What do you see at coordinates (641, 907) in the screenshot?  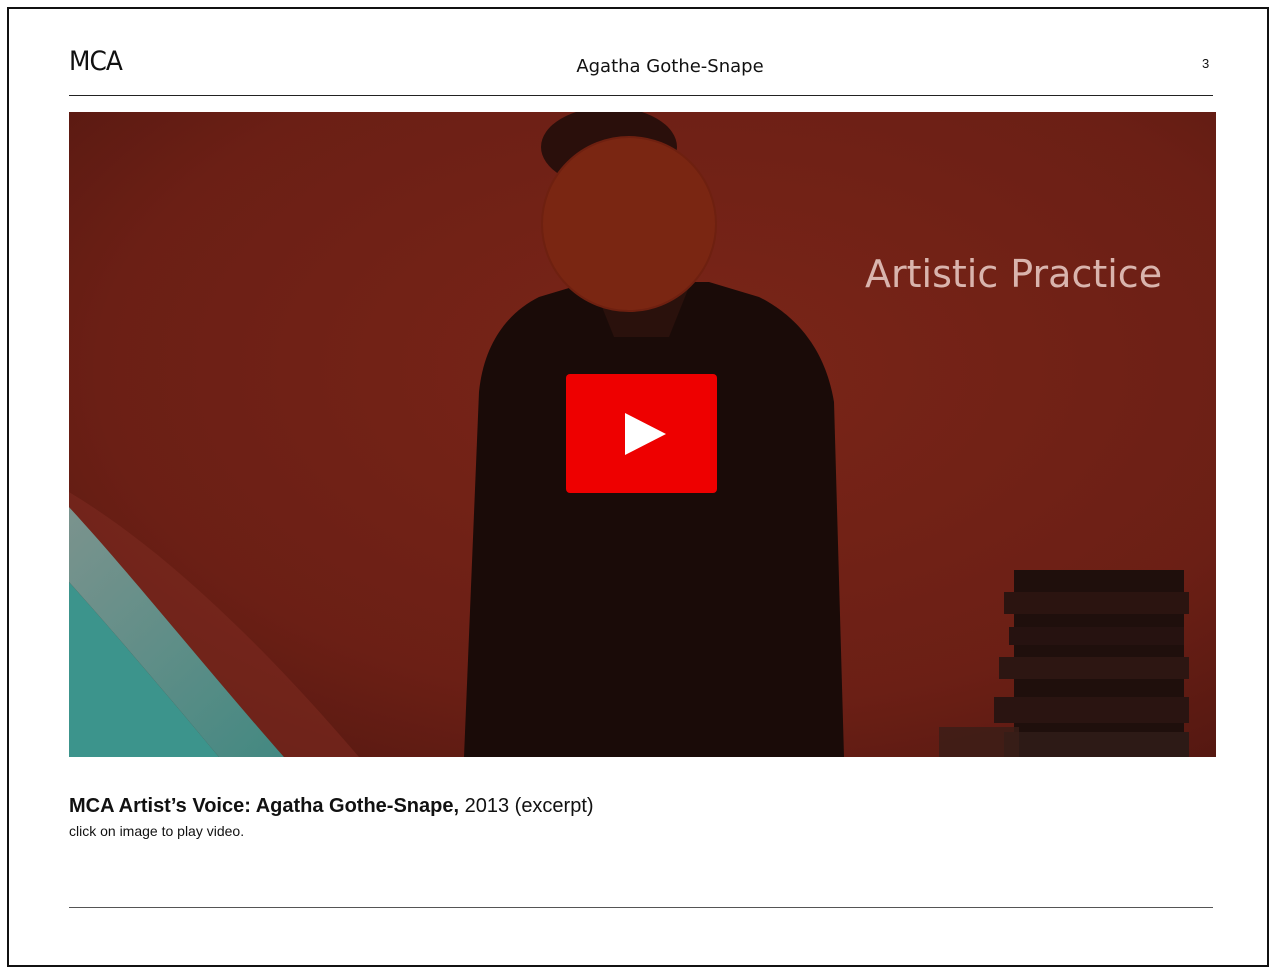 I see `footer-divider` at bounding box center [641, 907].